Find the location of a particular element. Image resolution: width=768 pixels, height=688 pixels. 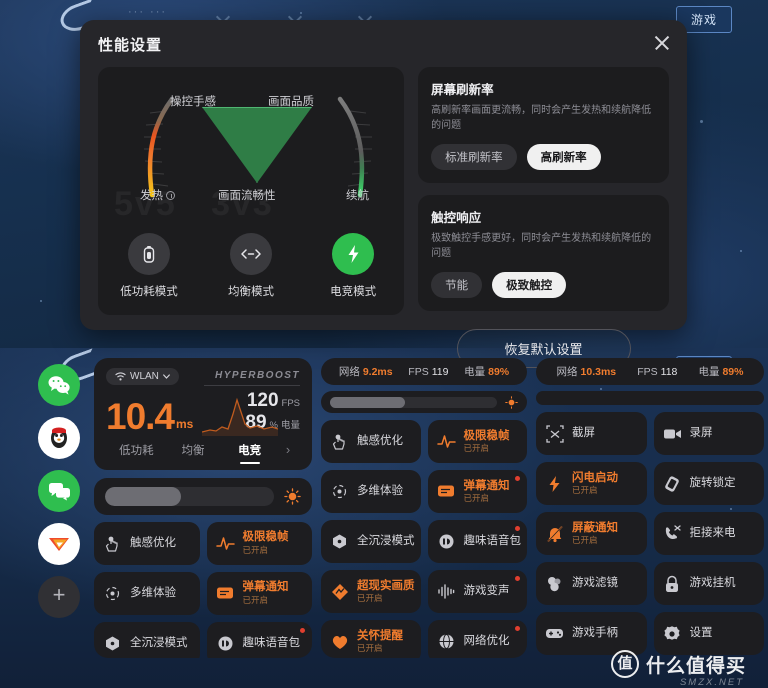

refresh-rate-desc: 高刷新率画面更流畅，同时会产生发热和续航降低的问题 is located at coordinates (541, 118).